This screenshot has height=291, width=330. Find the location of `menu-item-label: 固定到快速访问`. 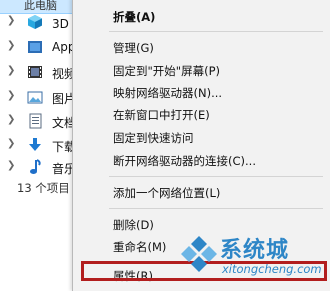

menu-item-label: 固定到快速访问 is located at coordinates (153, 138).